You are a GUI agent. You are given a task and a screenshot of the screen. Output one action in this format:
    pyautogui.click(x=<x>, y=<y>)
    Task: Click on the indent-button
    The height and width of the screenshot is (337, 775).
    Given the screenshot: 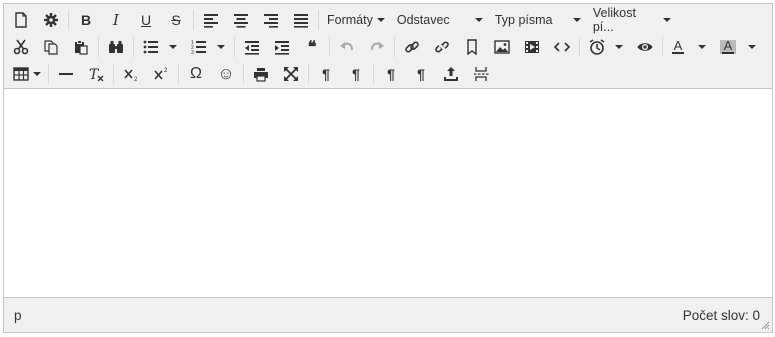 What is the action you would take?
    pyautogui.click(x=282, y=47)
    